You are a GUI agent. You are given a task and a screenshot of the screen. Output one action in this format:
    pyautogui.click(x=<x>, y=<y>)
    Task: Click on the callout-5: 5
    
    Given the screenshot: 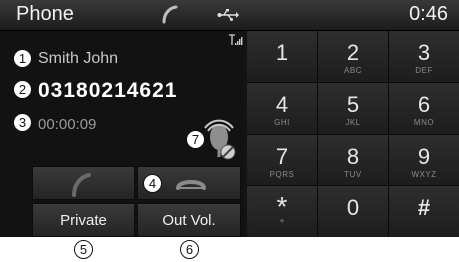 What is the action you would take?
    pyautogui.click(x=83, y=249)
    